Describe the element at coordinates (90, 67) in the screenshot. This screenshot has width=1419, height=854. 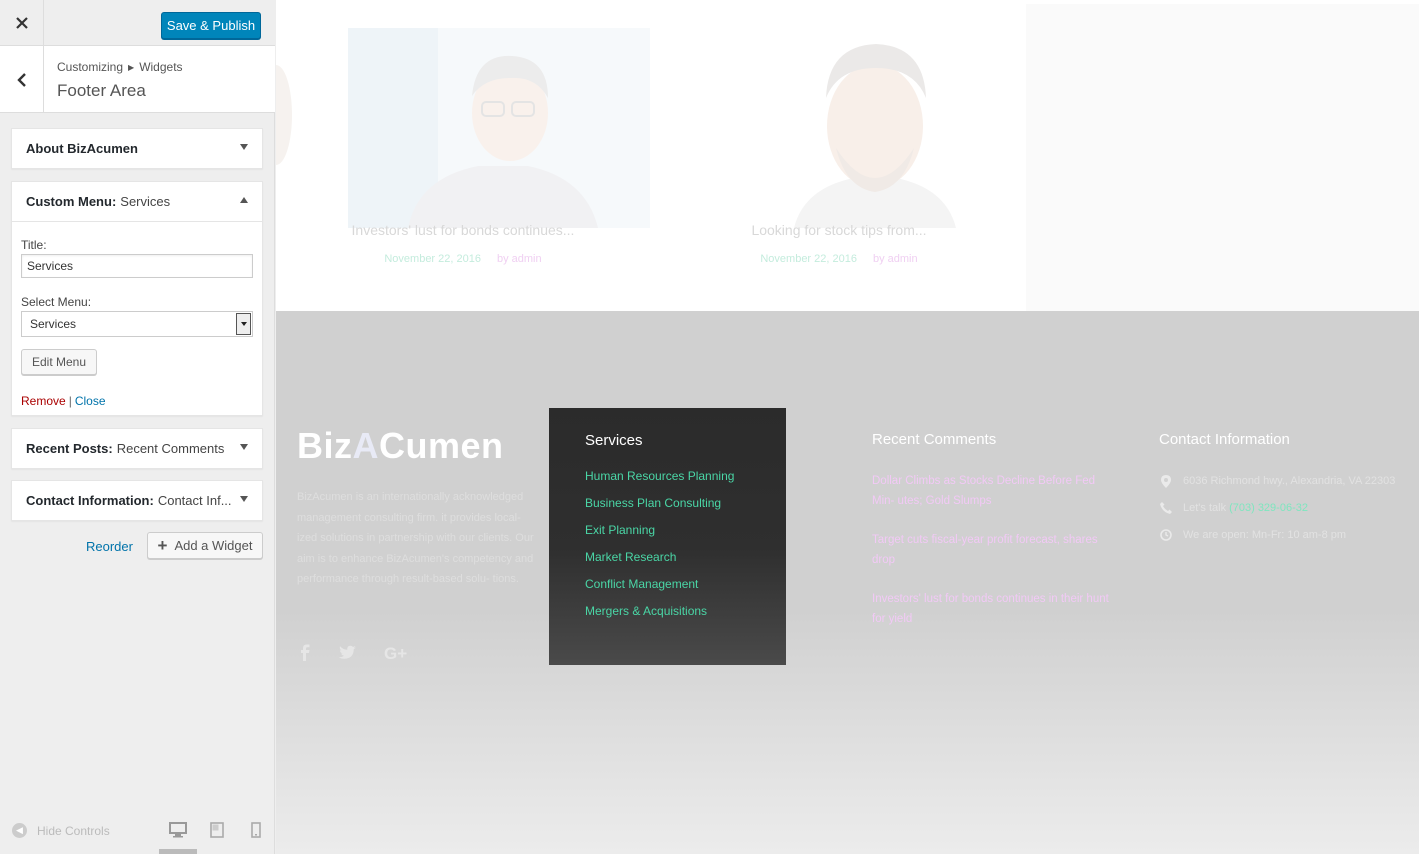
I see `breadcrumb-parent: Customizing` at that location.